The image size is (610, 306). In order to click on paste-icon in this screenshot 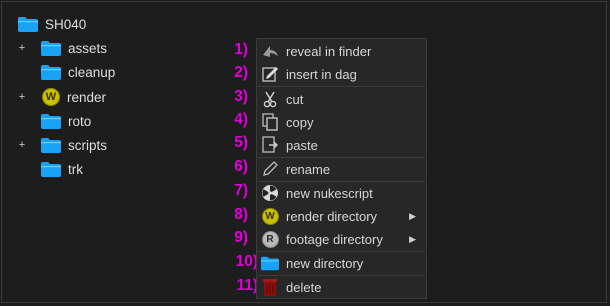, I will do `click(270, 145)`.